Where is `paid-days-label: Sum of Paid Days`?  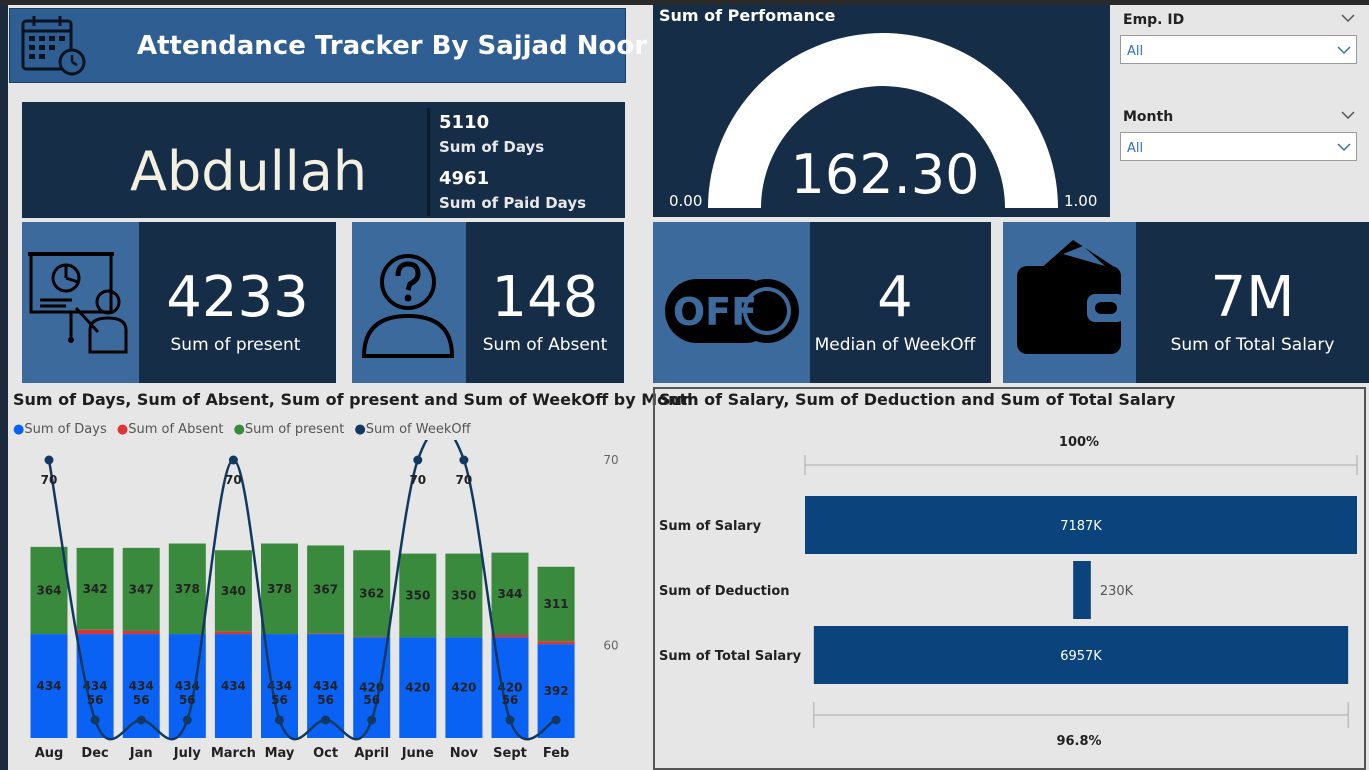 paid-days-label: Sum of Paid Days is located at coordinates (513, 203).